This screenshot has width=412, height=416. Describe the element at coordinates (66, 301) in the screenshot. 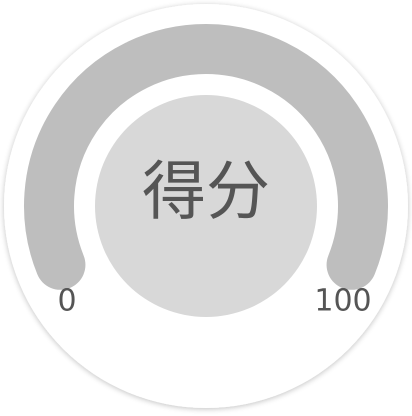

I see `gauge-min-label: 0` at that location.